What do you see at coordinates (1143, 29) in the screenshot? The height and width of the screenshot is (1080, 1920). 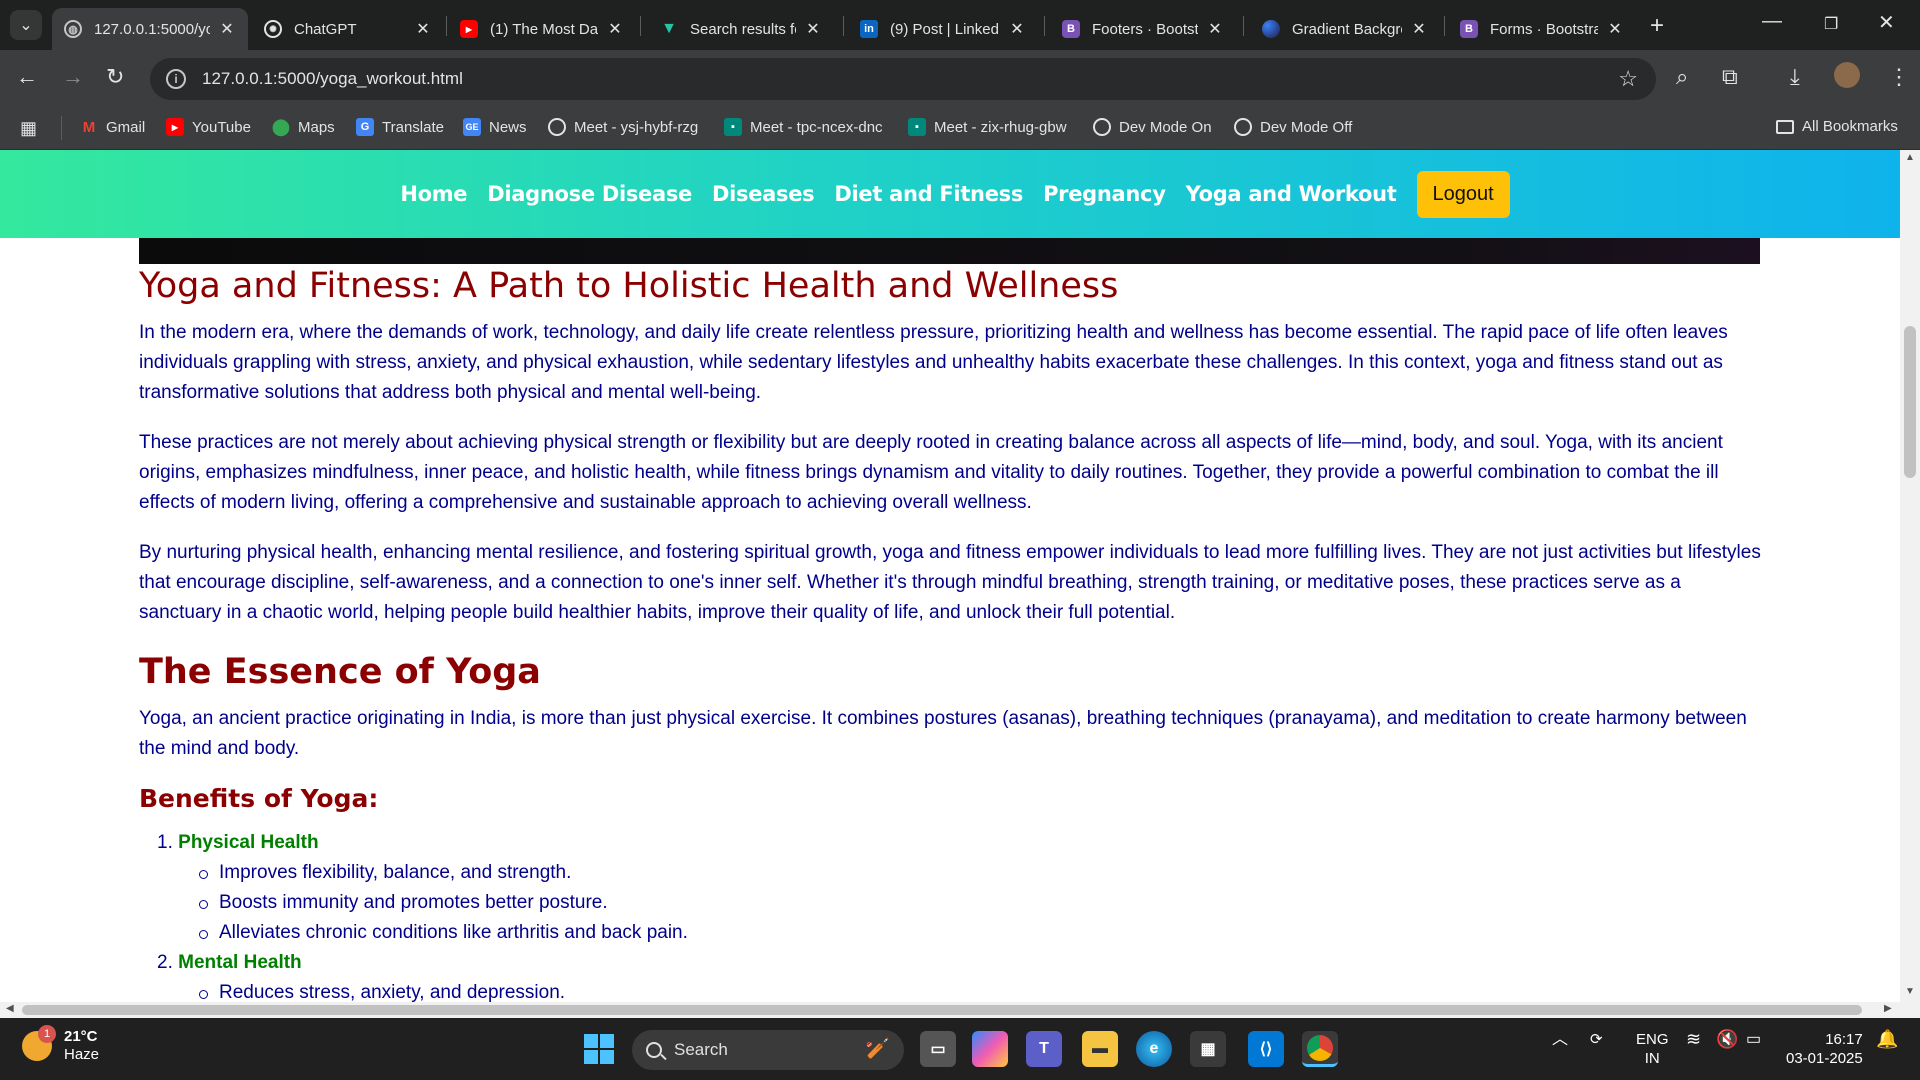 I see `tab-footers-bootstrap: B Footers · Bootstr ✕` at bounding box center [1143, 29].